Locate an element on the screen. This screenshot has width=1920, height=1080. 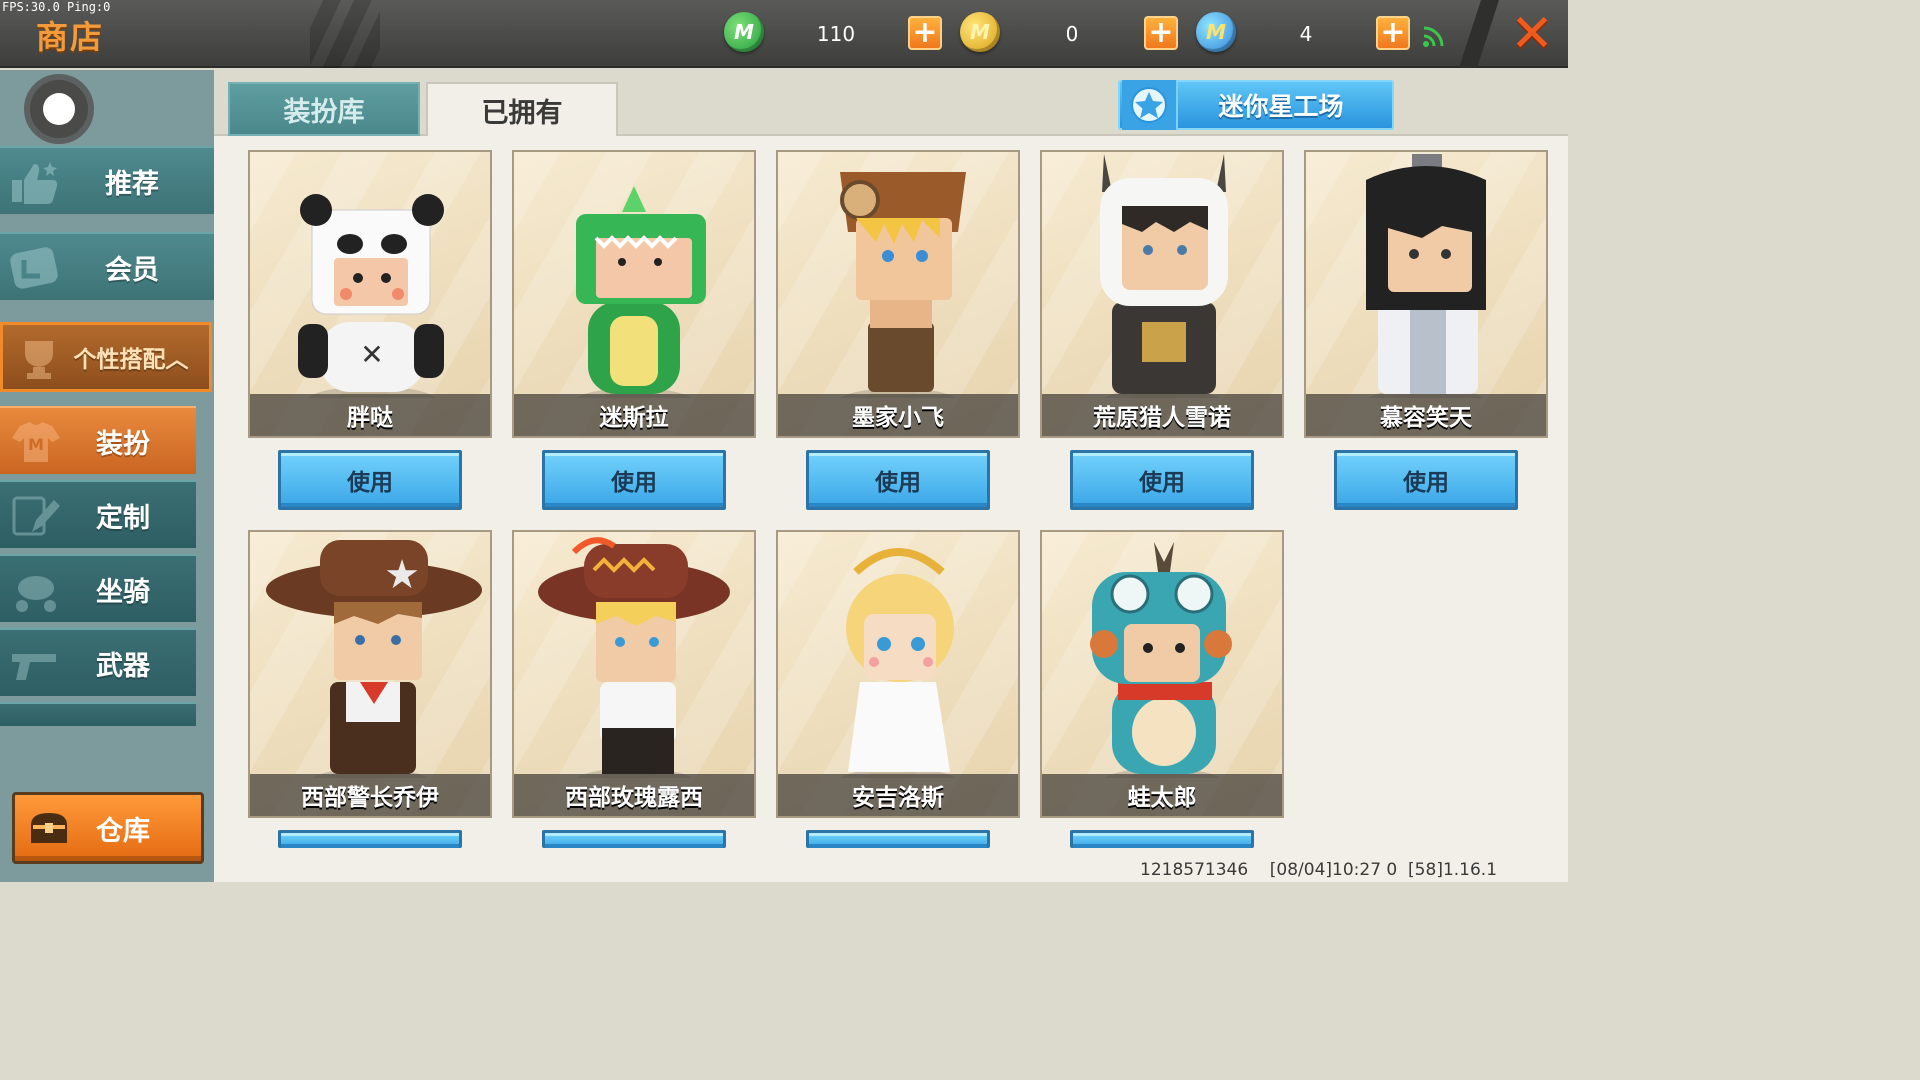
western-rose-character-image is located at coordinates (634, 657).